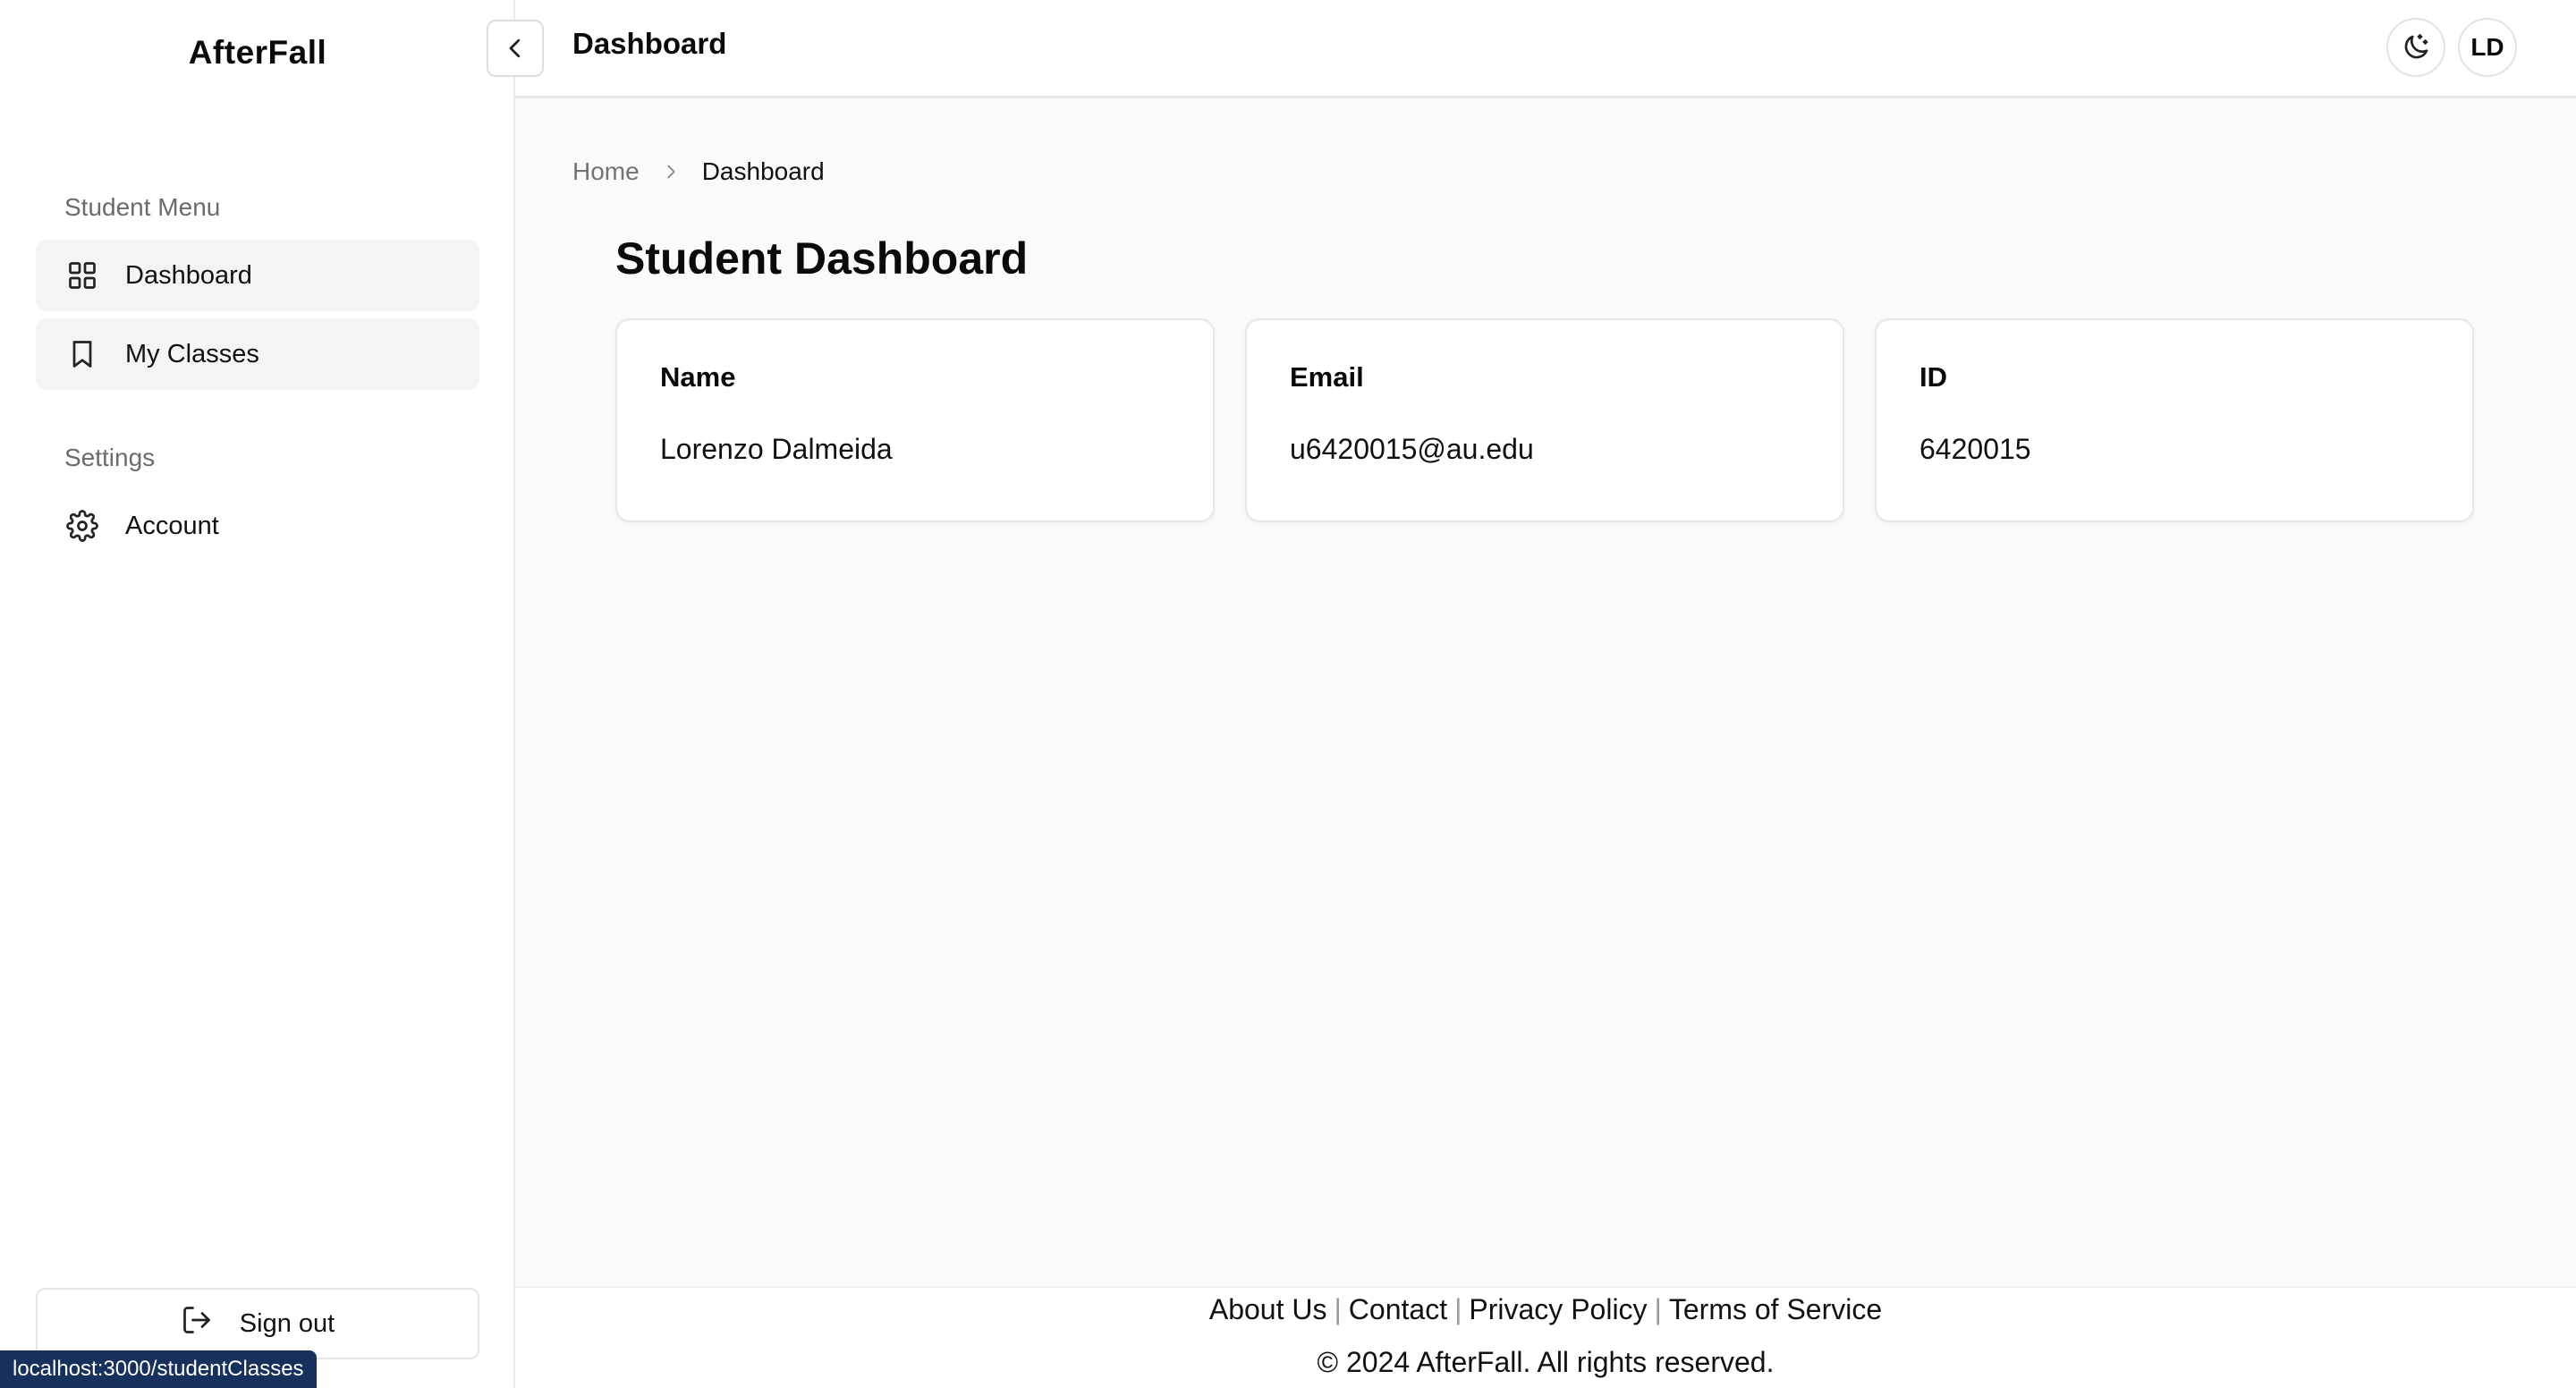 The width and height of the screenshot is (2576, 1388). Describe the element at coordinates (2174, 420) in the screenshot. I see `id-card: ID 6420015` at that location.